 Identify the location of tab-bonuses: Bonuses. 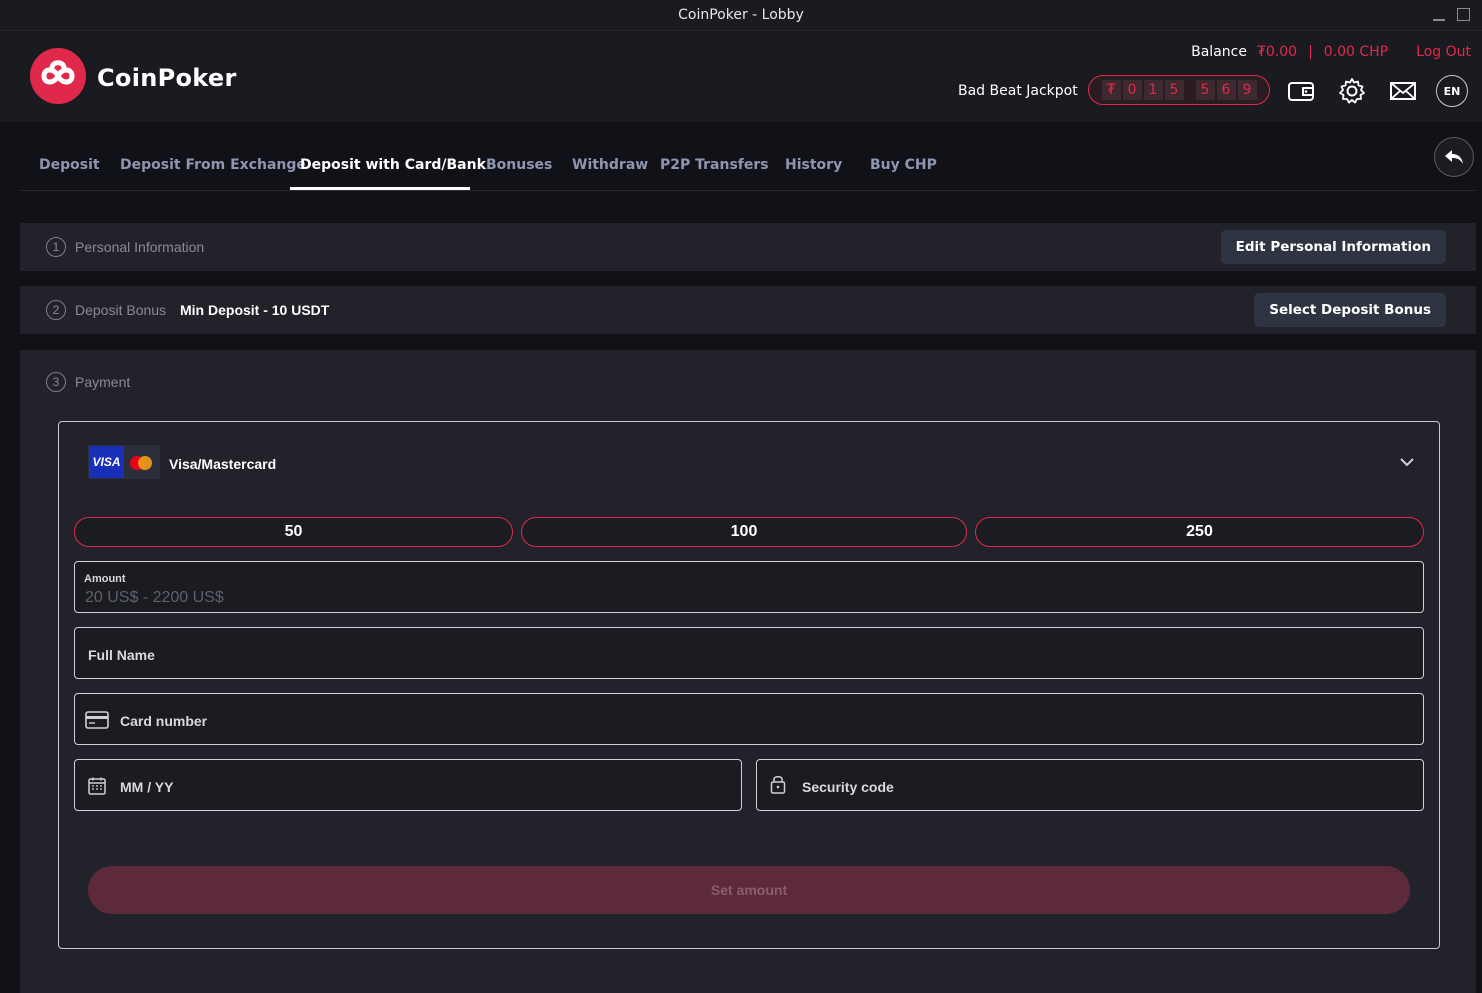
(519, 165).